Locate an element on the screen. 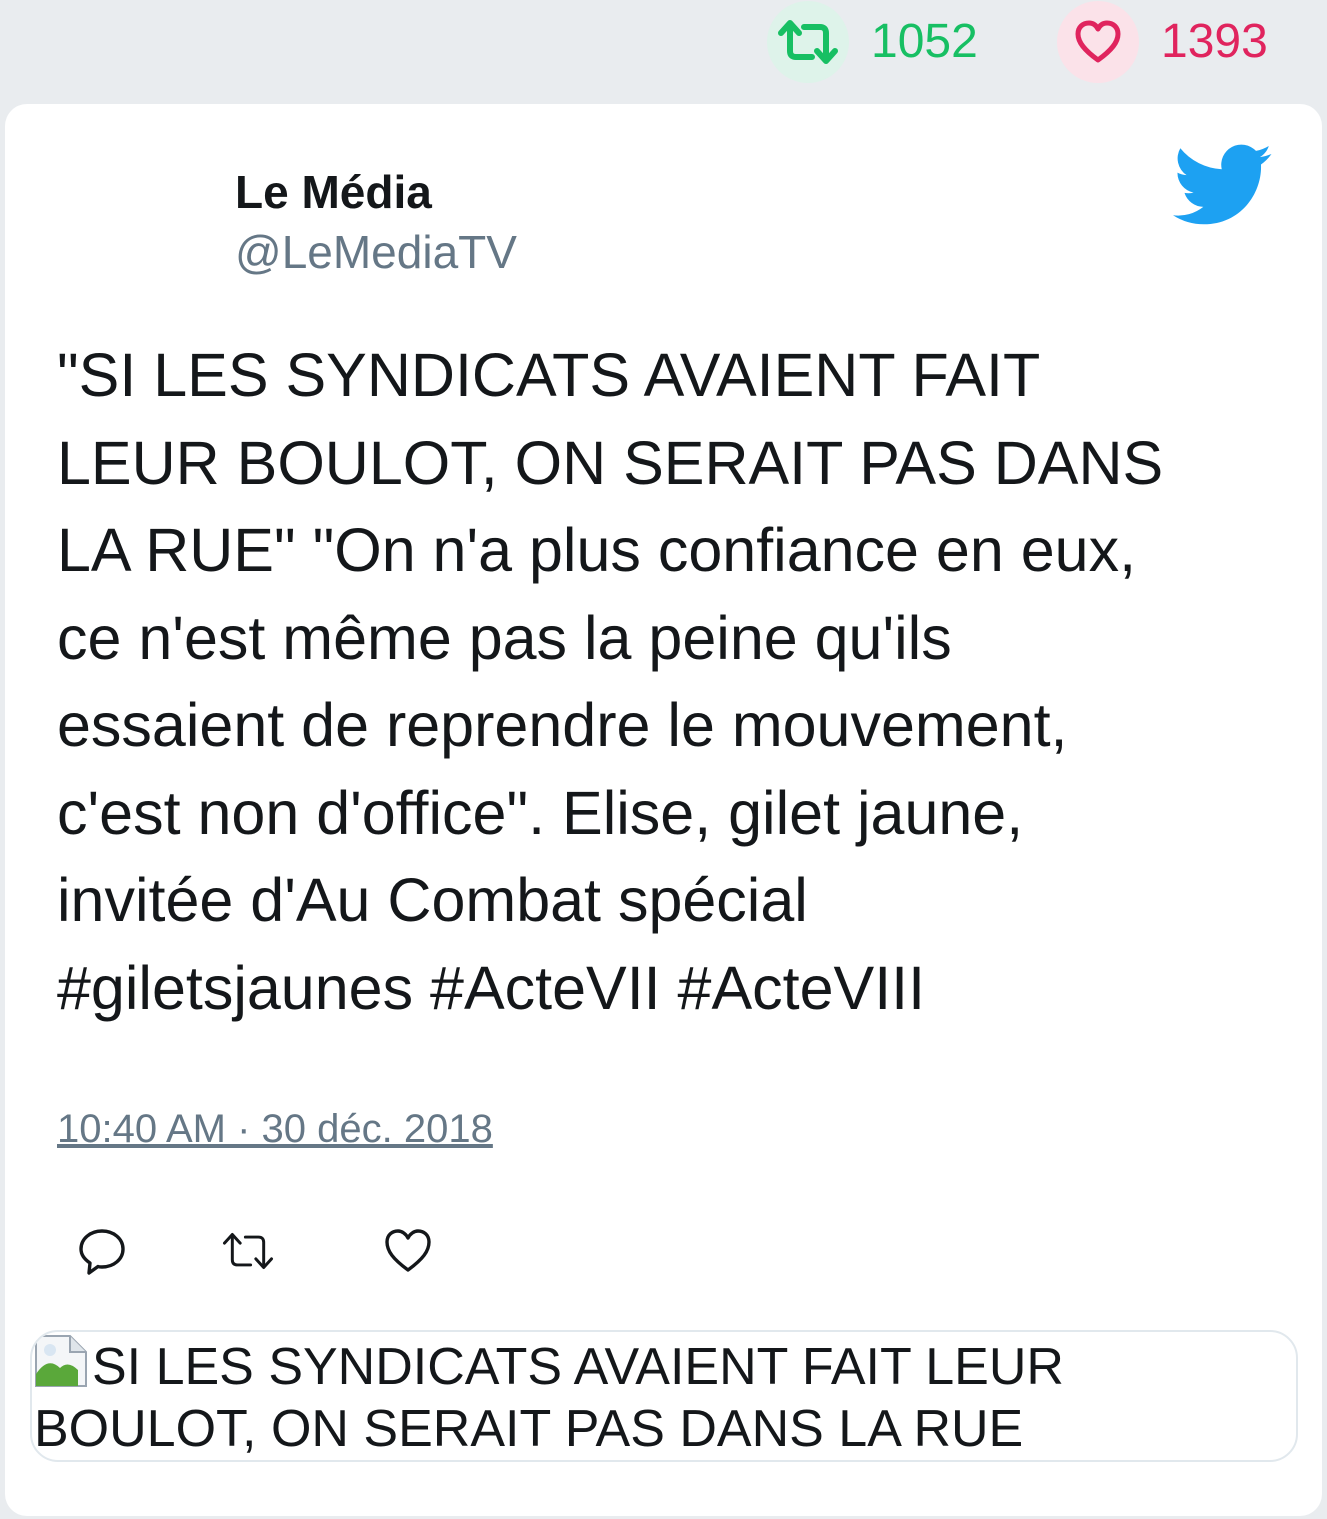 The height and width of the screenshot is (1519, 1327). retweet-count: 1052 is located at coordinates (924, 41).